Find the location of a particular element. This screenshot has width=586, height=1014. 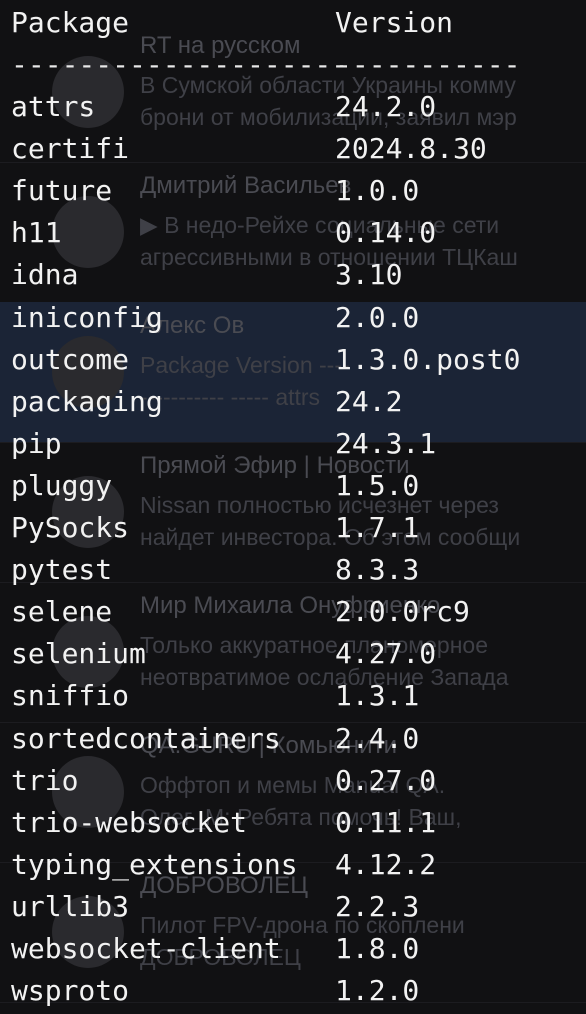

package-version: 2.2.3 is located at coordinates (377, 906).